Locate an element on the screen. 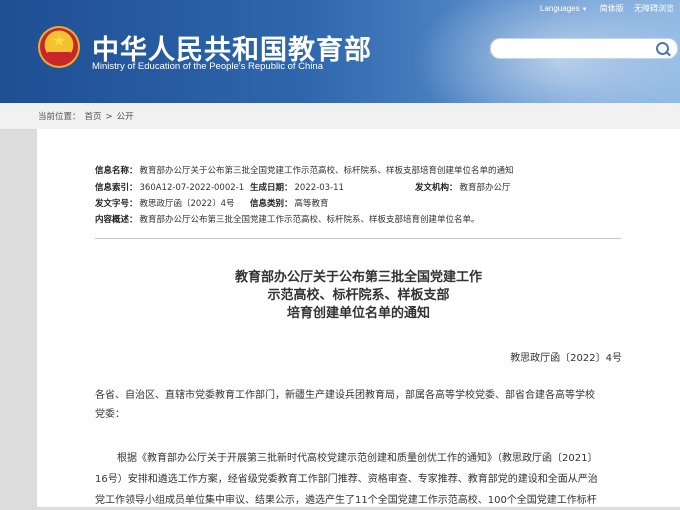  top-links: Languages ▼ 简体版 无障碍浏览 is located at coordinates (610, 8).